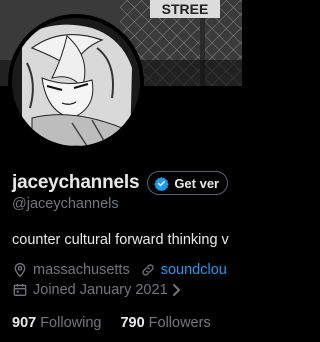 Image resolution: width=320 pixels, height=342 pixels. I want to click on display-name: jaceychannels, so click(76, 182).